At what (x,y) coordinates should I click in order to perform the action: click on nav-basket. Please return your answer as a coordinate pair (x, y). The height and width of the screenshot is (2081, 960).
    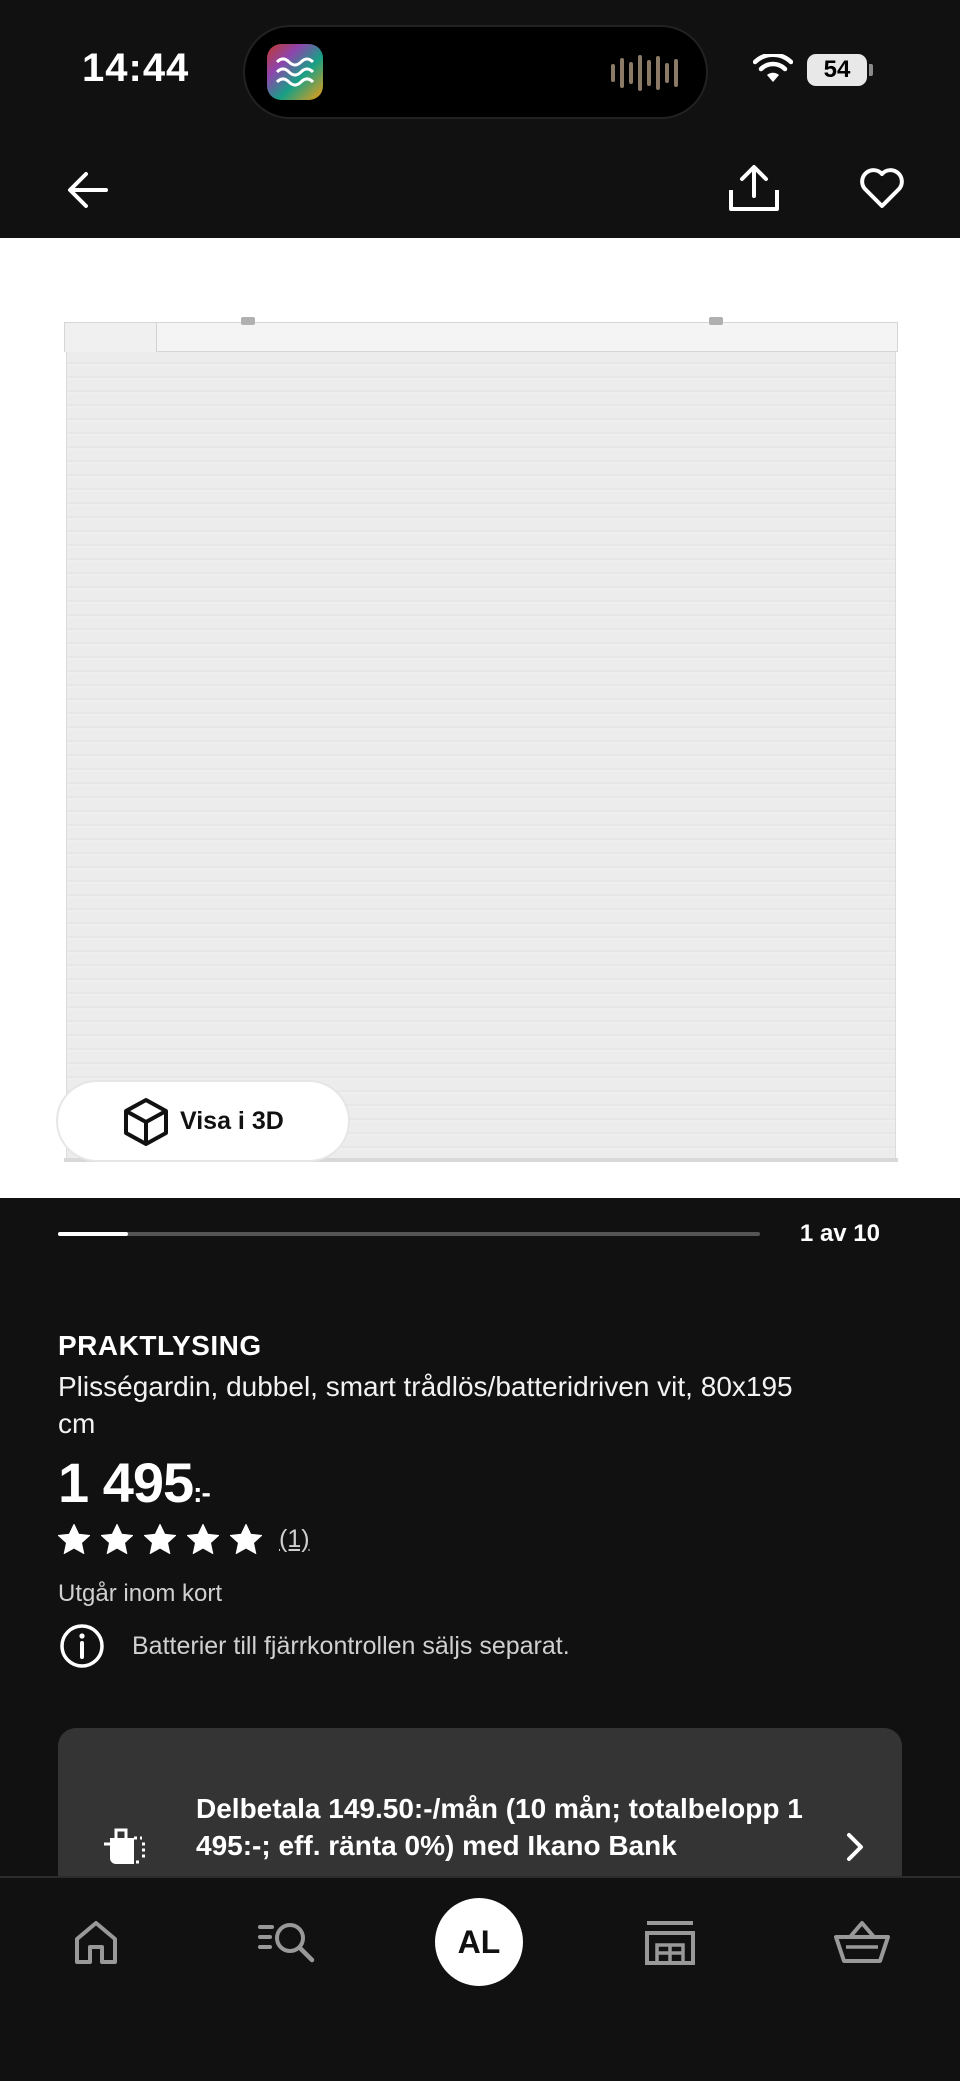
    Looking at the image, I should click on (862, 1942).